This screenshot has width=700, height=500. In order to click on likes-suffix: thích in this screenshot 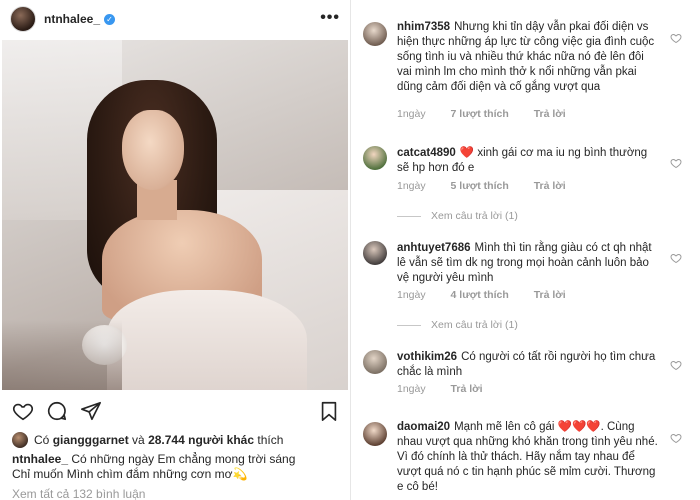, I will do `click(270, 440)`.